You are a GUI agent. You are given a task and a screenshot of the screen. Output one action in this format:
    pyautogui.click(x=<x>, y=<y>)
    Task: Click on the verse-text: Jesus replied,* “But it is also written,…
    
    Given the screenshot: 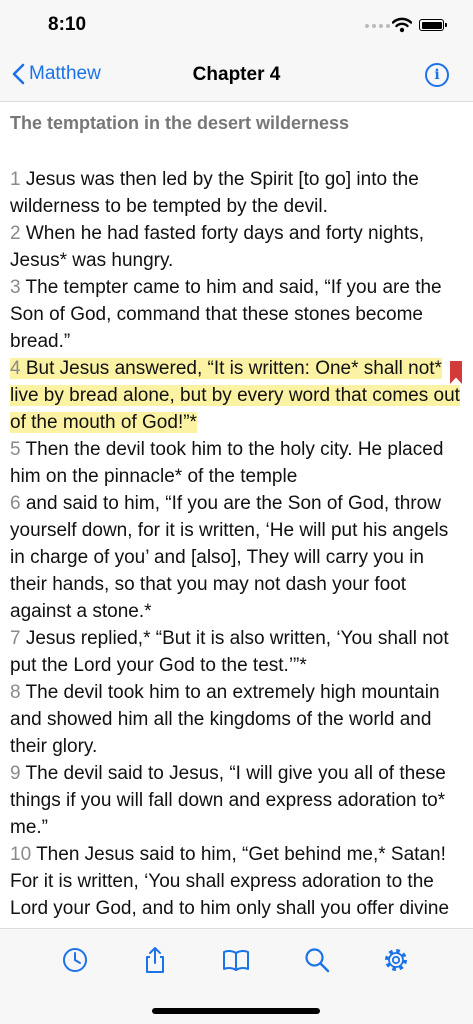 What is the action you would take?
    pyautogui.click(x=229, y=652)
    